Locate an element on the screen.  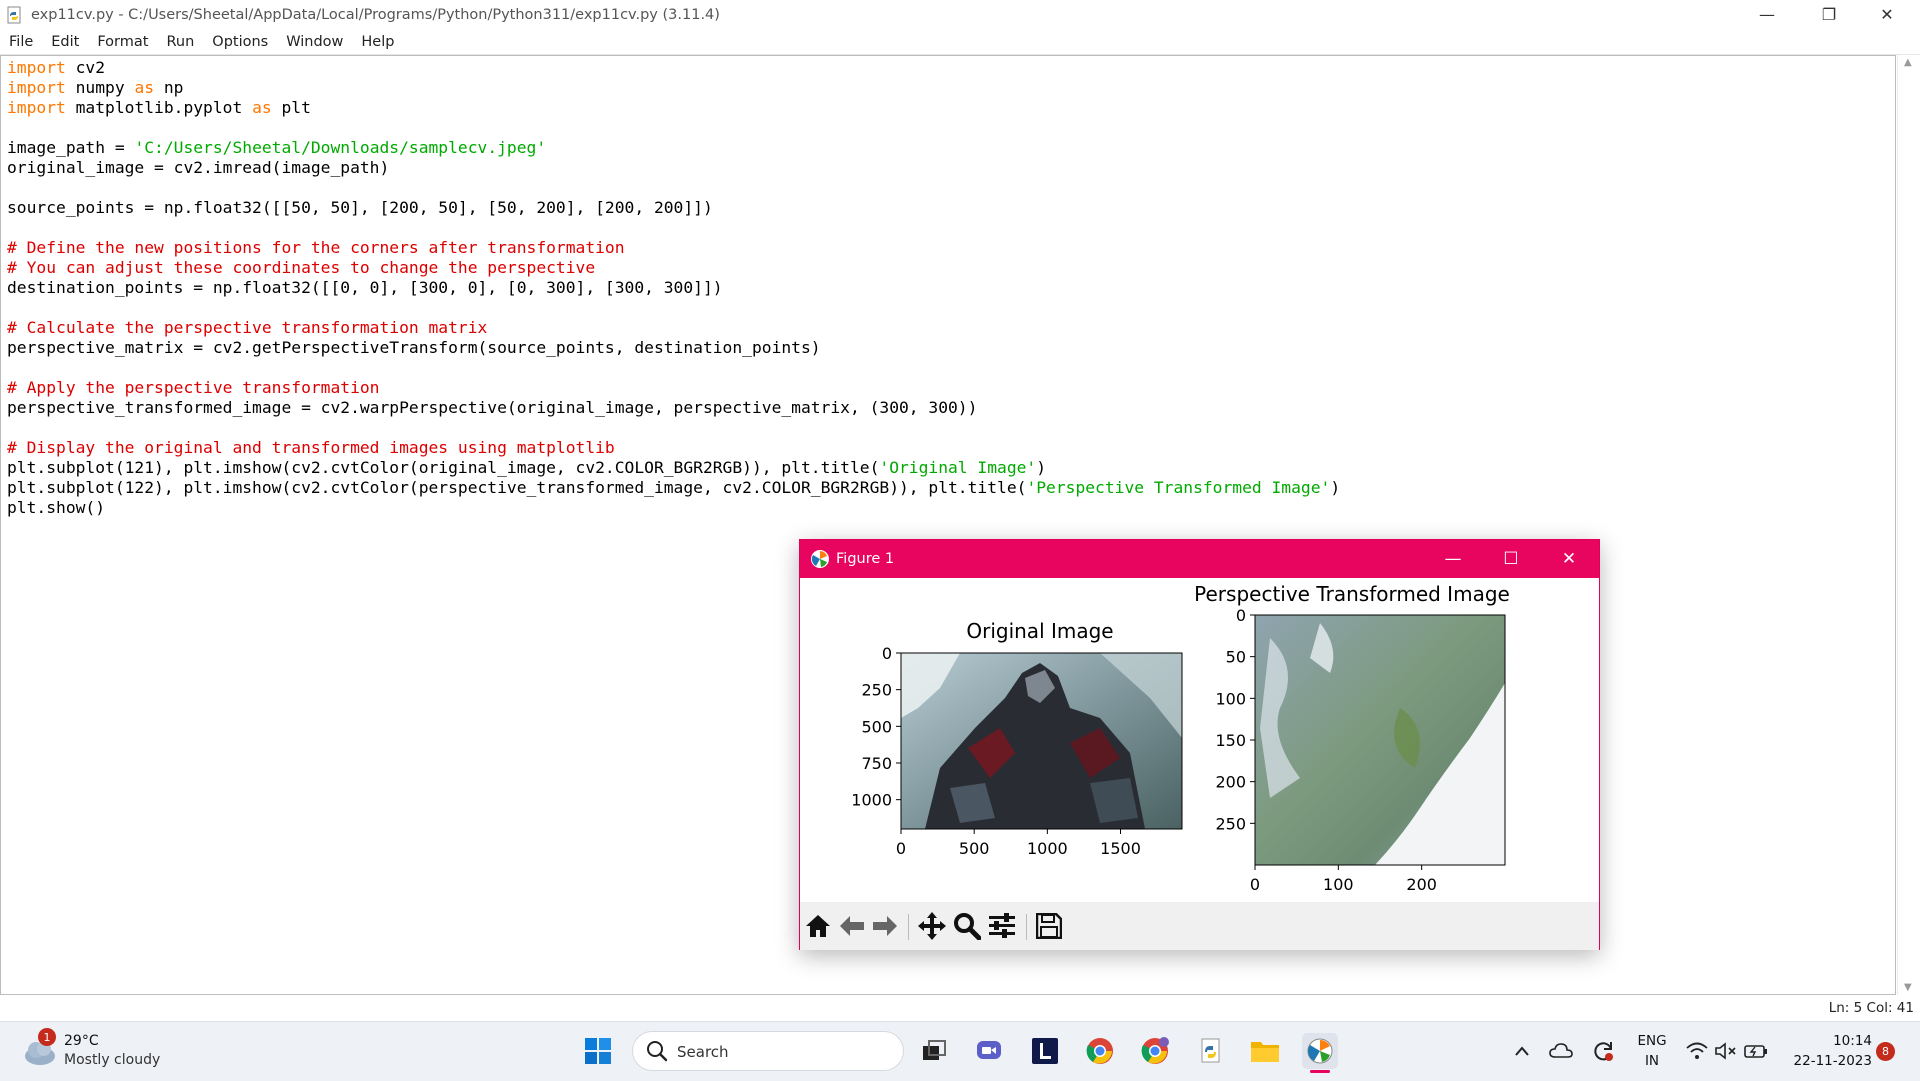
code-line: import matplotlib.pyplot as plt is located at coordinates (673, 108).